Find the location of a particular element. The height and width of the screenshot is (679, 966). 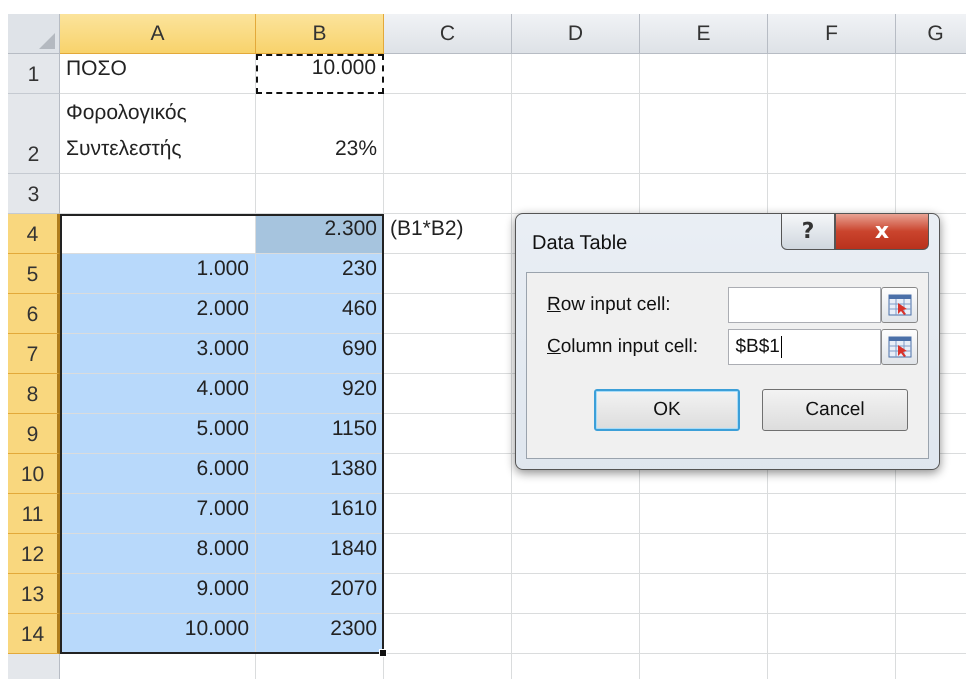

text-cursor is located at coordinates (781, 347).